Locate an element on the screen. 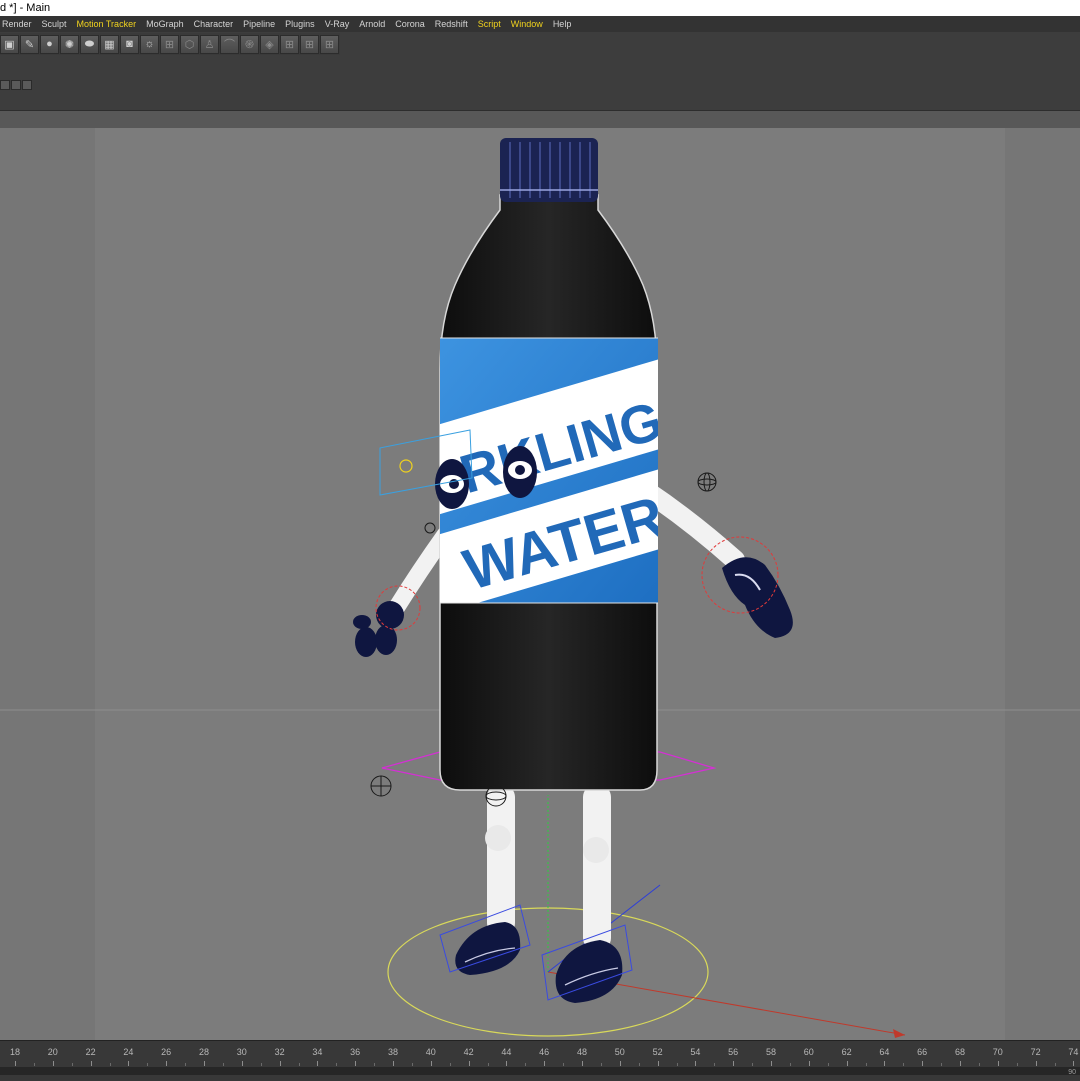 This screenshot has width=1080, height=1081. timeline-track is located at coordinates (540, 1071).